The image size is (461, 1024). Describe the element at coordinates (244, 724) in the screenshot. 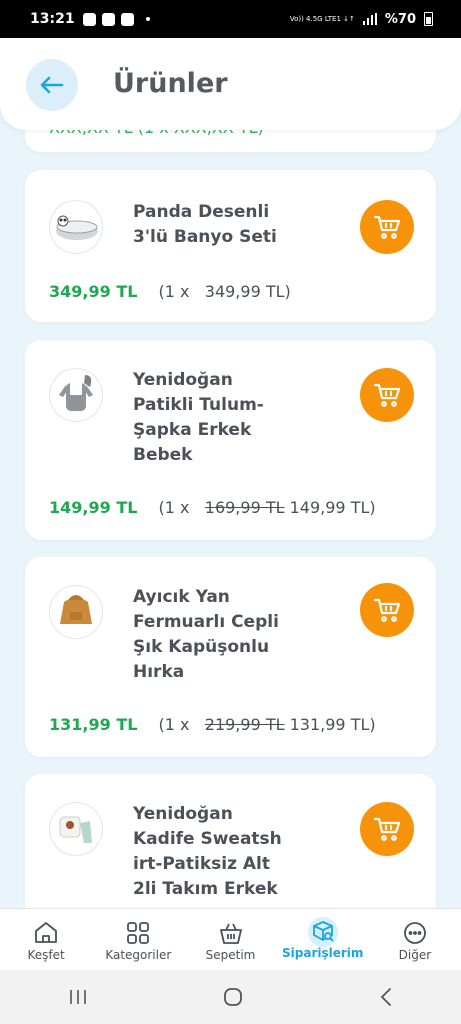

I see `product-old-price: 219,99 TL` at that location.